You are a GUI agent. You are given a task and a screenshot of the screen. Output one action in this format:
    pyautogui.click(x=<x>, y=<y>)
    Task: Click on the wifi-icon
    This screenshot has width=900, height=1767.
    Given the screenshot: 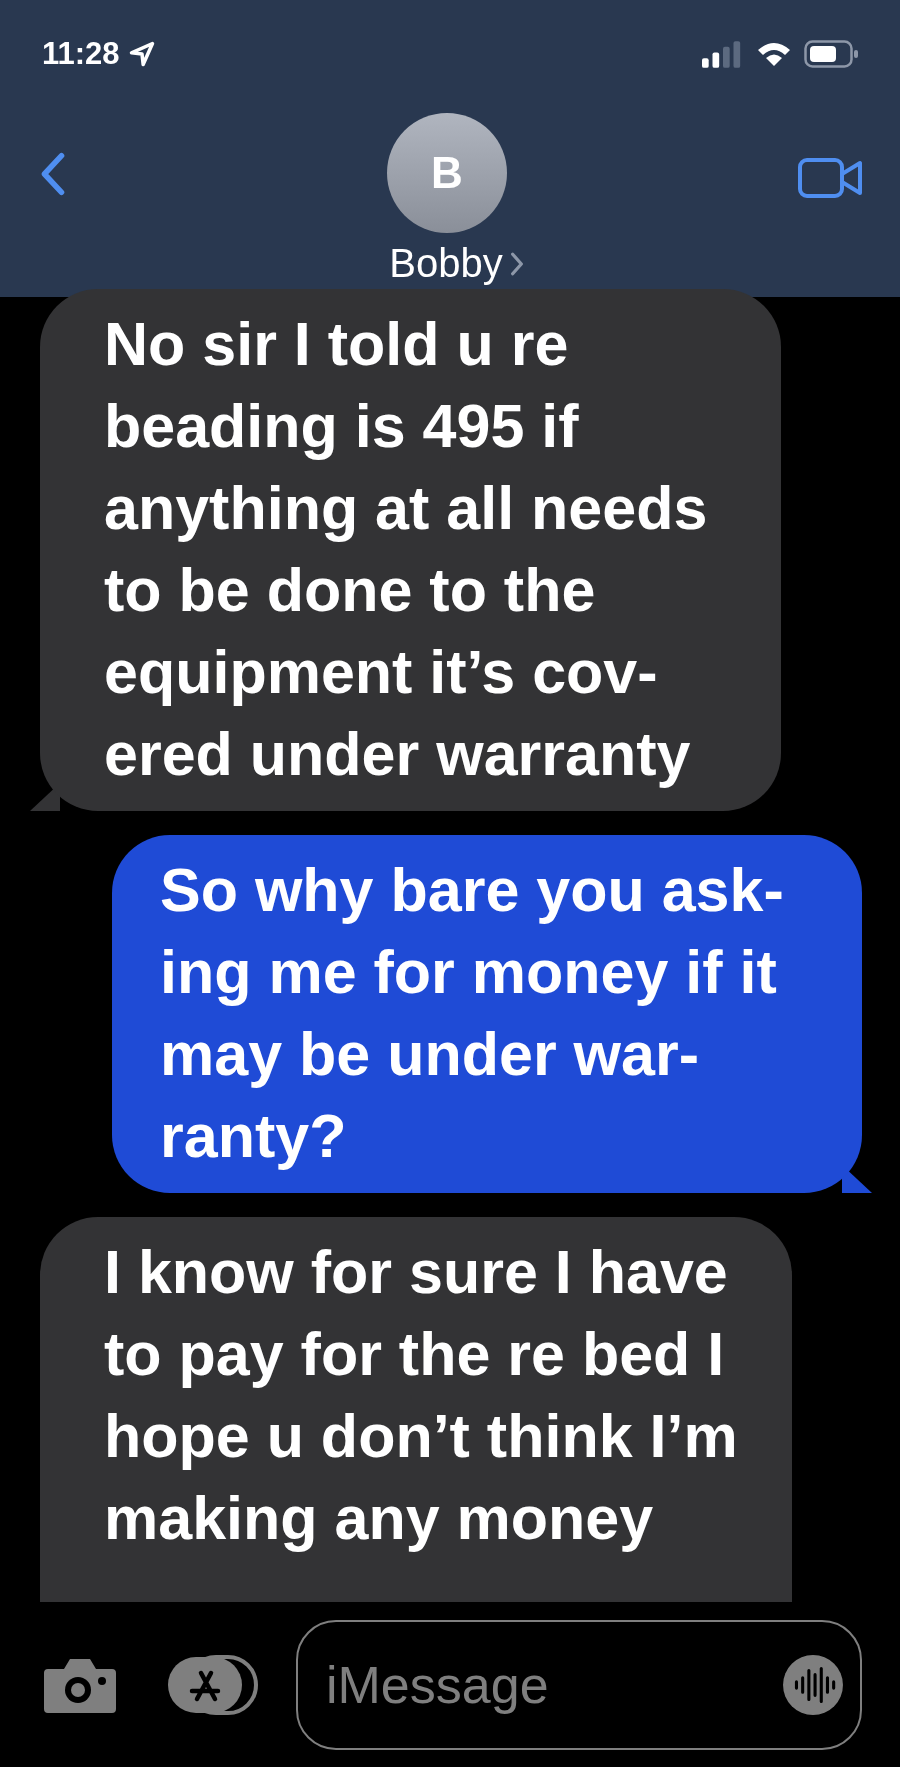 What is the action you would take?
    pyautogui.click(x=774, y=54)
    